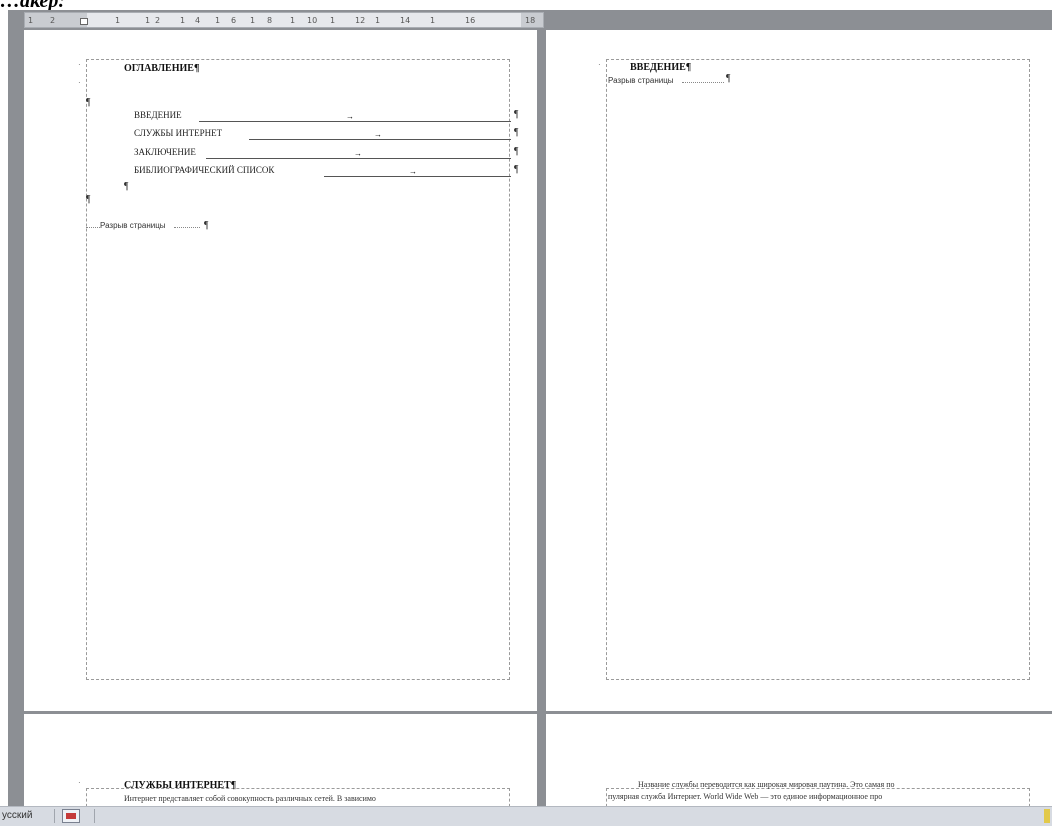 The image size is (1052, 826). What do you see at coordinates (526, 816) in the screenshot?
I see `status-bar: усский` at bounding box center [526, 816].